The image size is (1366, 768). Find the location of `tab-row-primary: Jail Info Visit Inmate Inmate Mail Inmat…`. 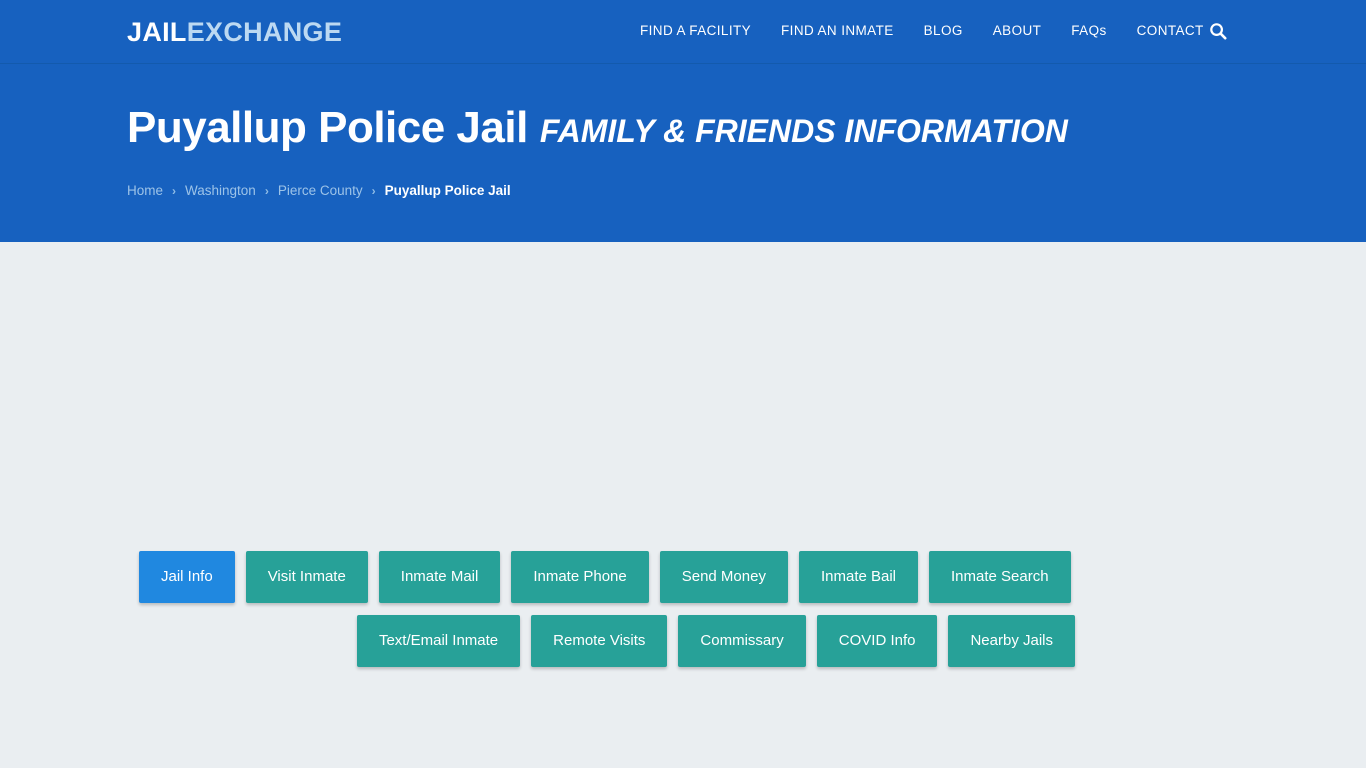

tab-row-primary: Jail Info Visit Inmate Inmate Mail Inmat… is located at coordinates (683, 577).